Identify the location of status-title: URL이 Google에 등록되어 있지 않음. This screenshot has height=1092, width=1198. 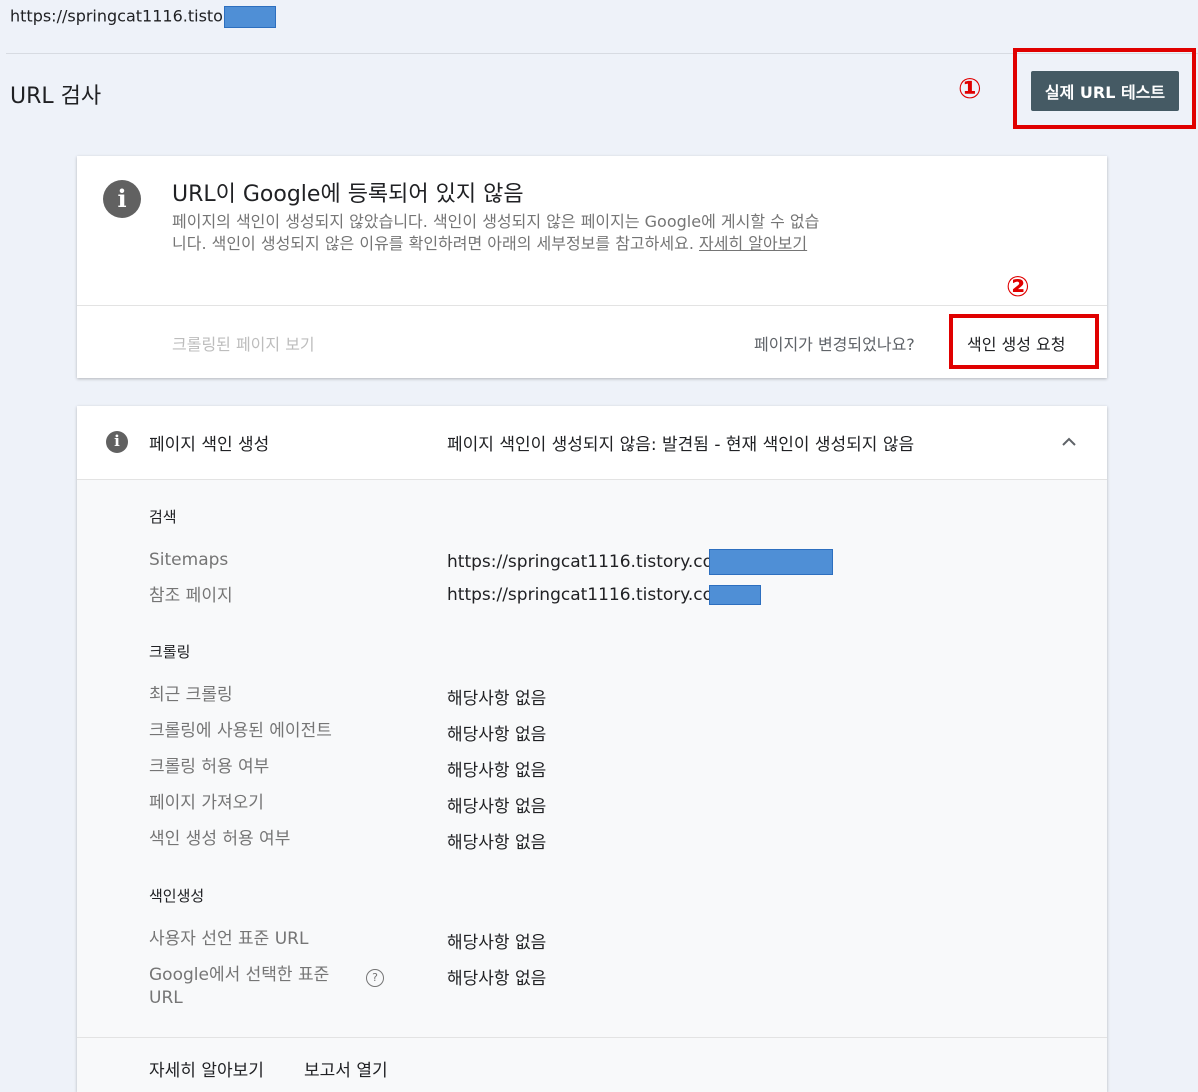
(348, 194).